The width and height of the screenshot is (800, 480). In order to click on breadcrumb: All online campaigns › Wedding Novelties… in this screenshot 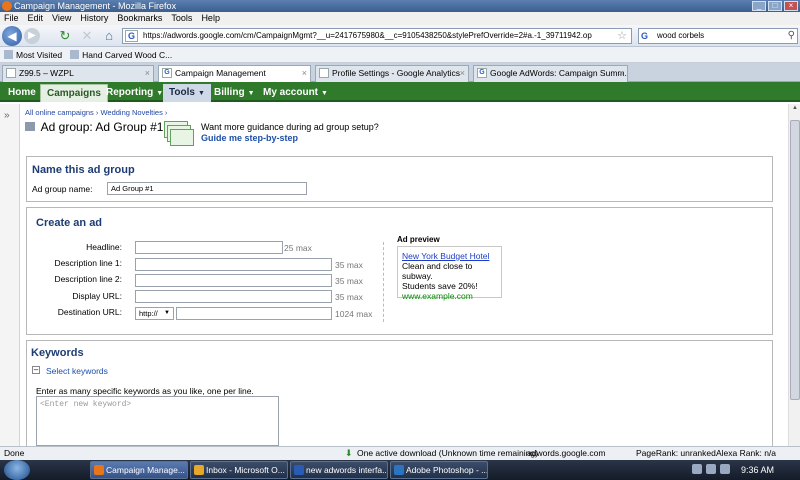, I will do `click(96, 112)`.